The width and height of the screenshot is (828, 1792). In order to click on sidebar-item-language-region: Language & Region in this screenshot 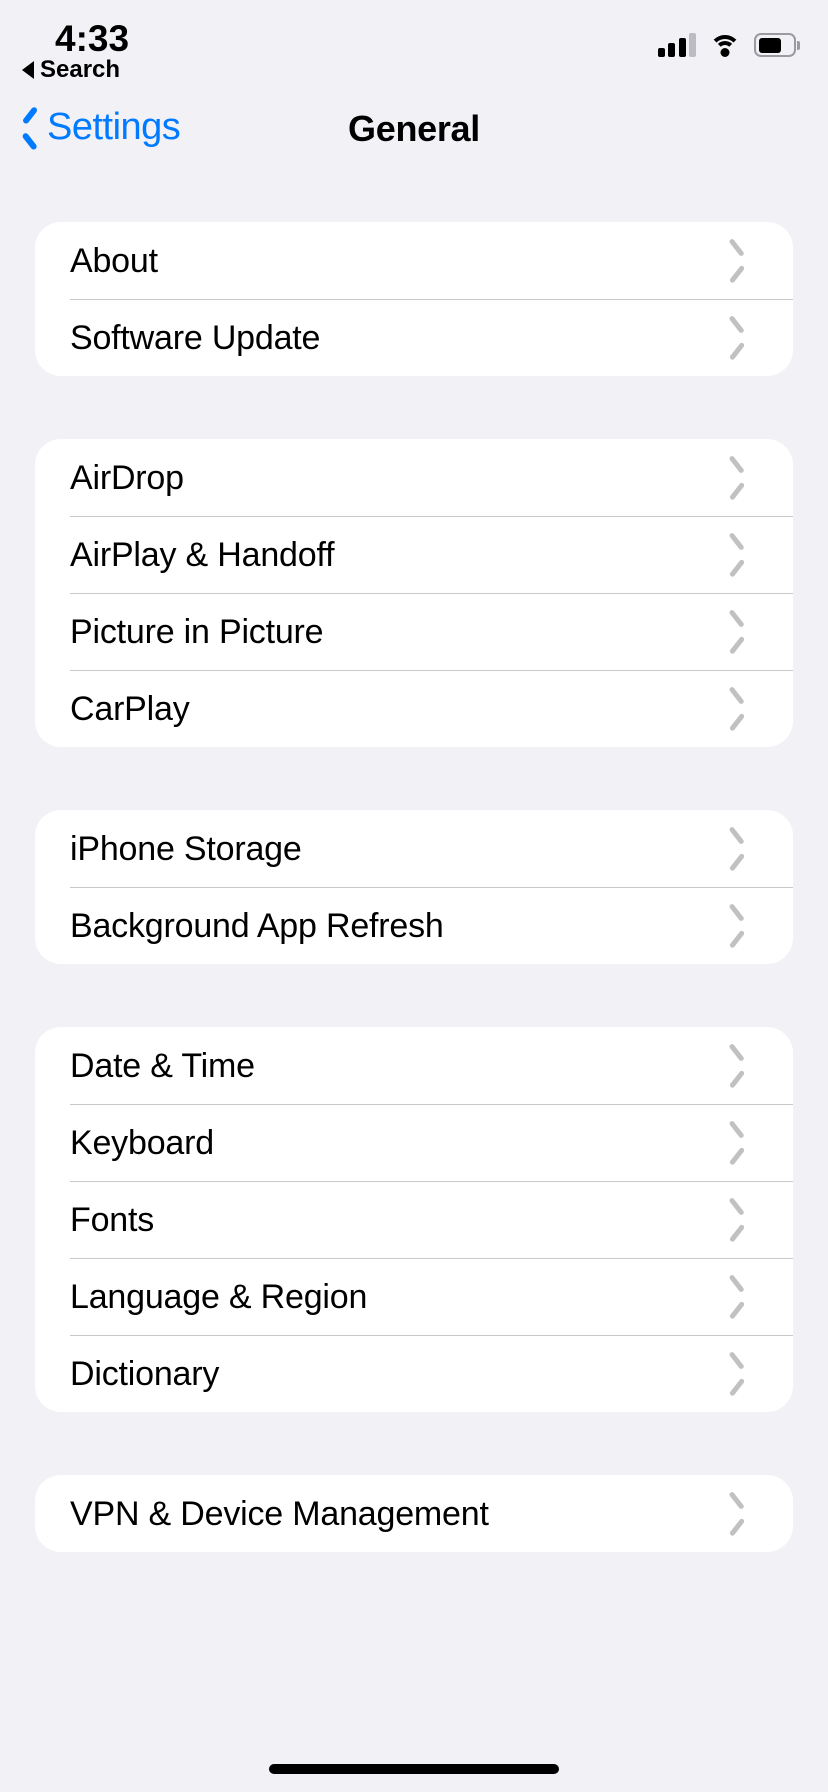, I will do `click(414, 1296)`.